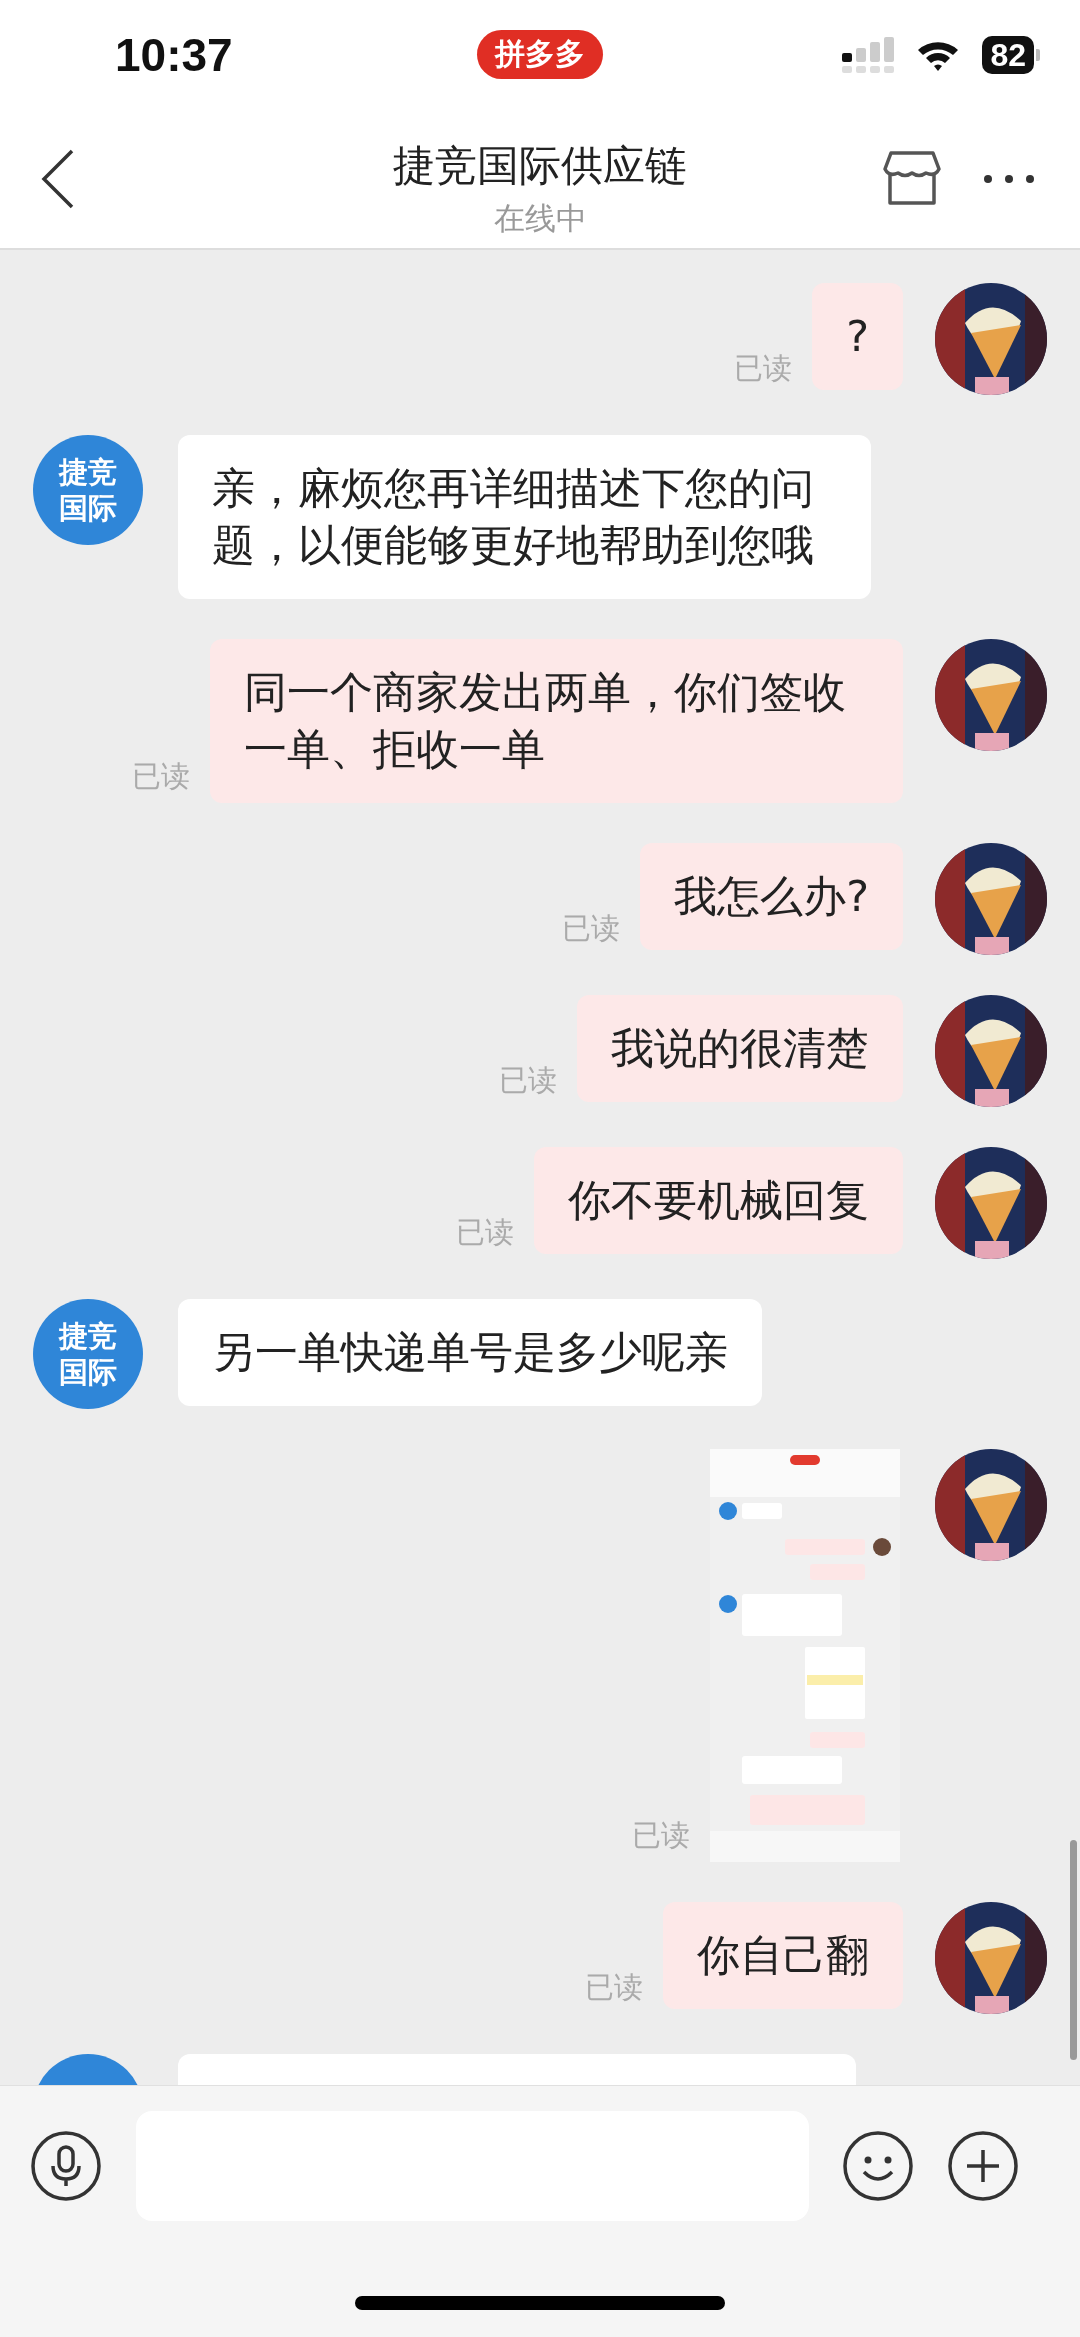 This screenshot has width=1080, height=2337. What do you see at coordinates (1009, 179) in the screenshot?
I see `more-icon` at bounding box center [1009, 179].